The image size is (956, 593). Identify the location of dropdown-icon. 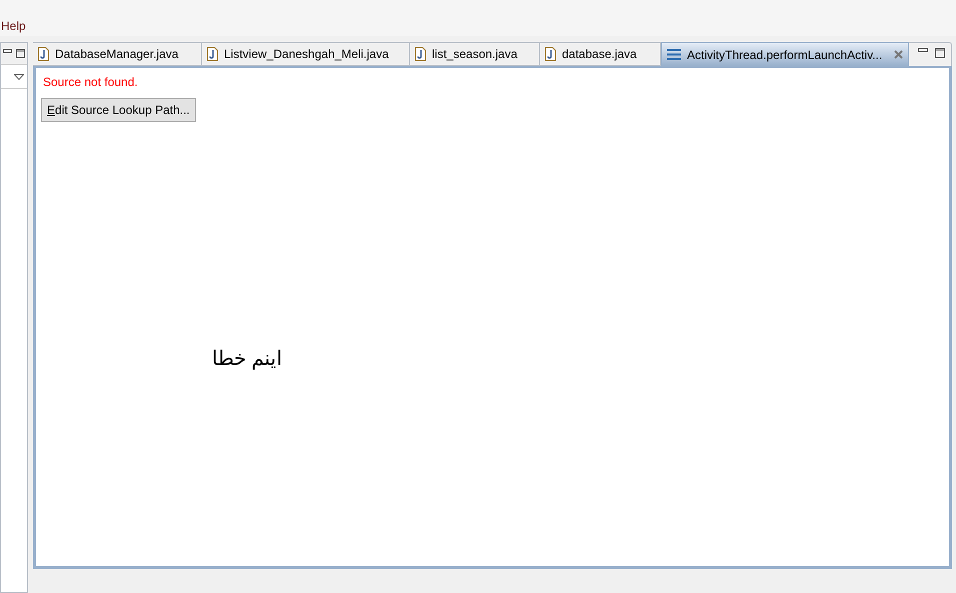
(19, 77).